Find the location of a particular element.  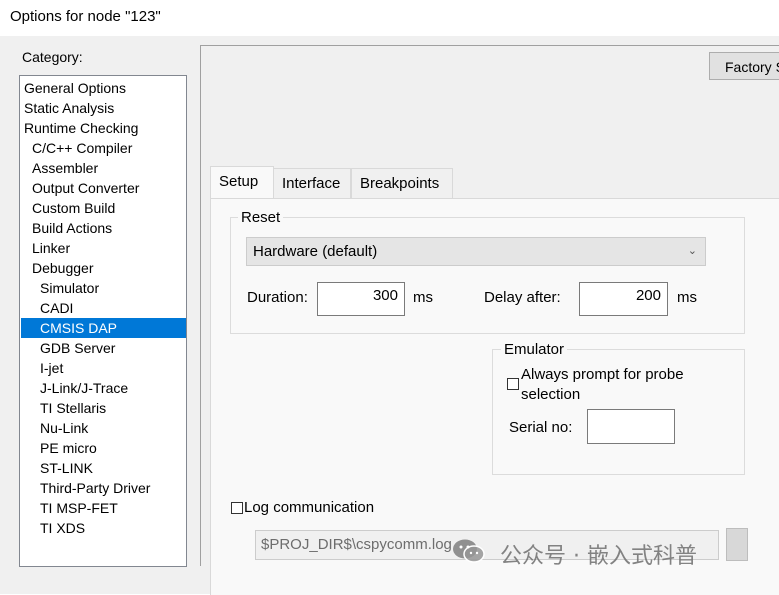

category-item-gdb-server: GDB Server is located at coordinates (103, 348).